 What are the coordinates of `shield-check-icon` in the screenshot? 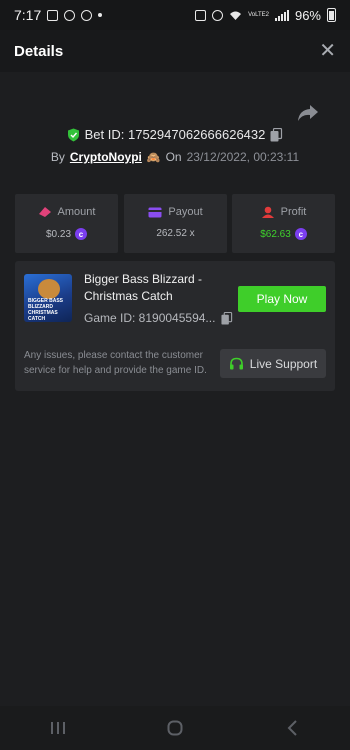 It's located at (73, 134).